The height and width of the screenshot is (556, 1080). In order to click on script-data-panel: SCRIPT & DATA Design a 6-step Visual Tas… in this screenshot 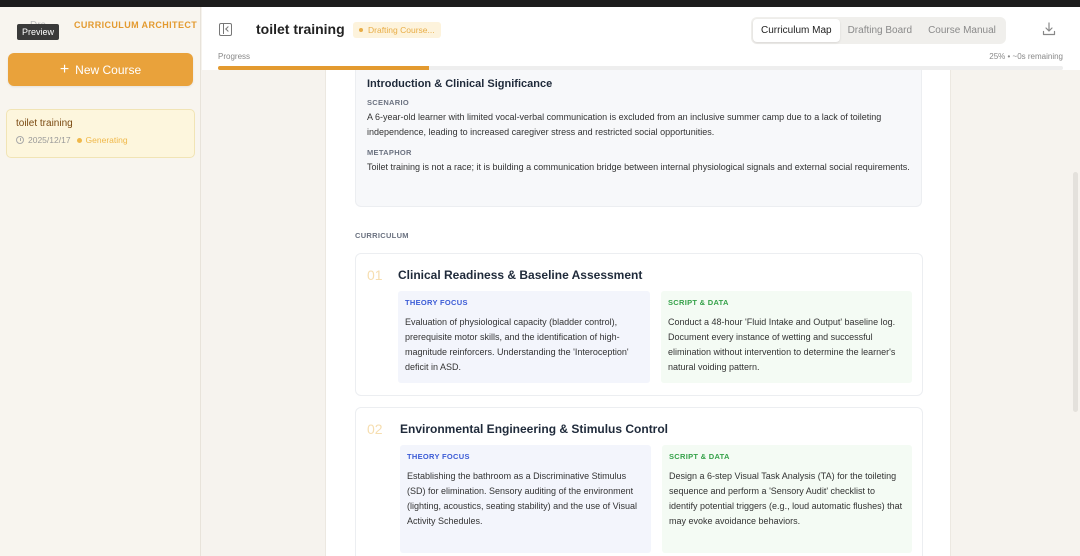, I will do `click(787, 499)`.